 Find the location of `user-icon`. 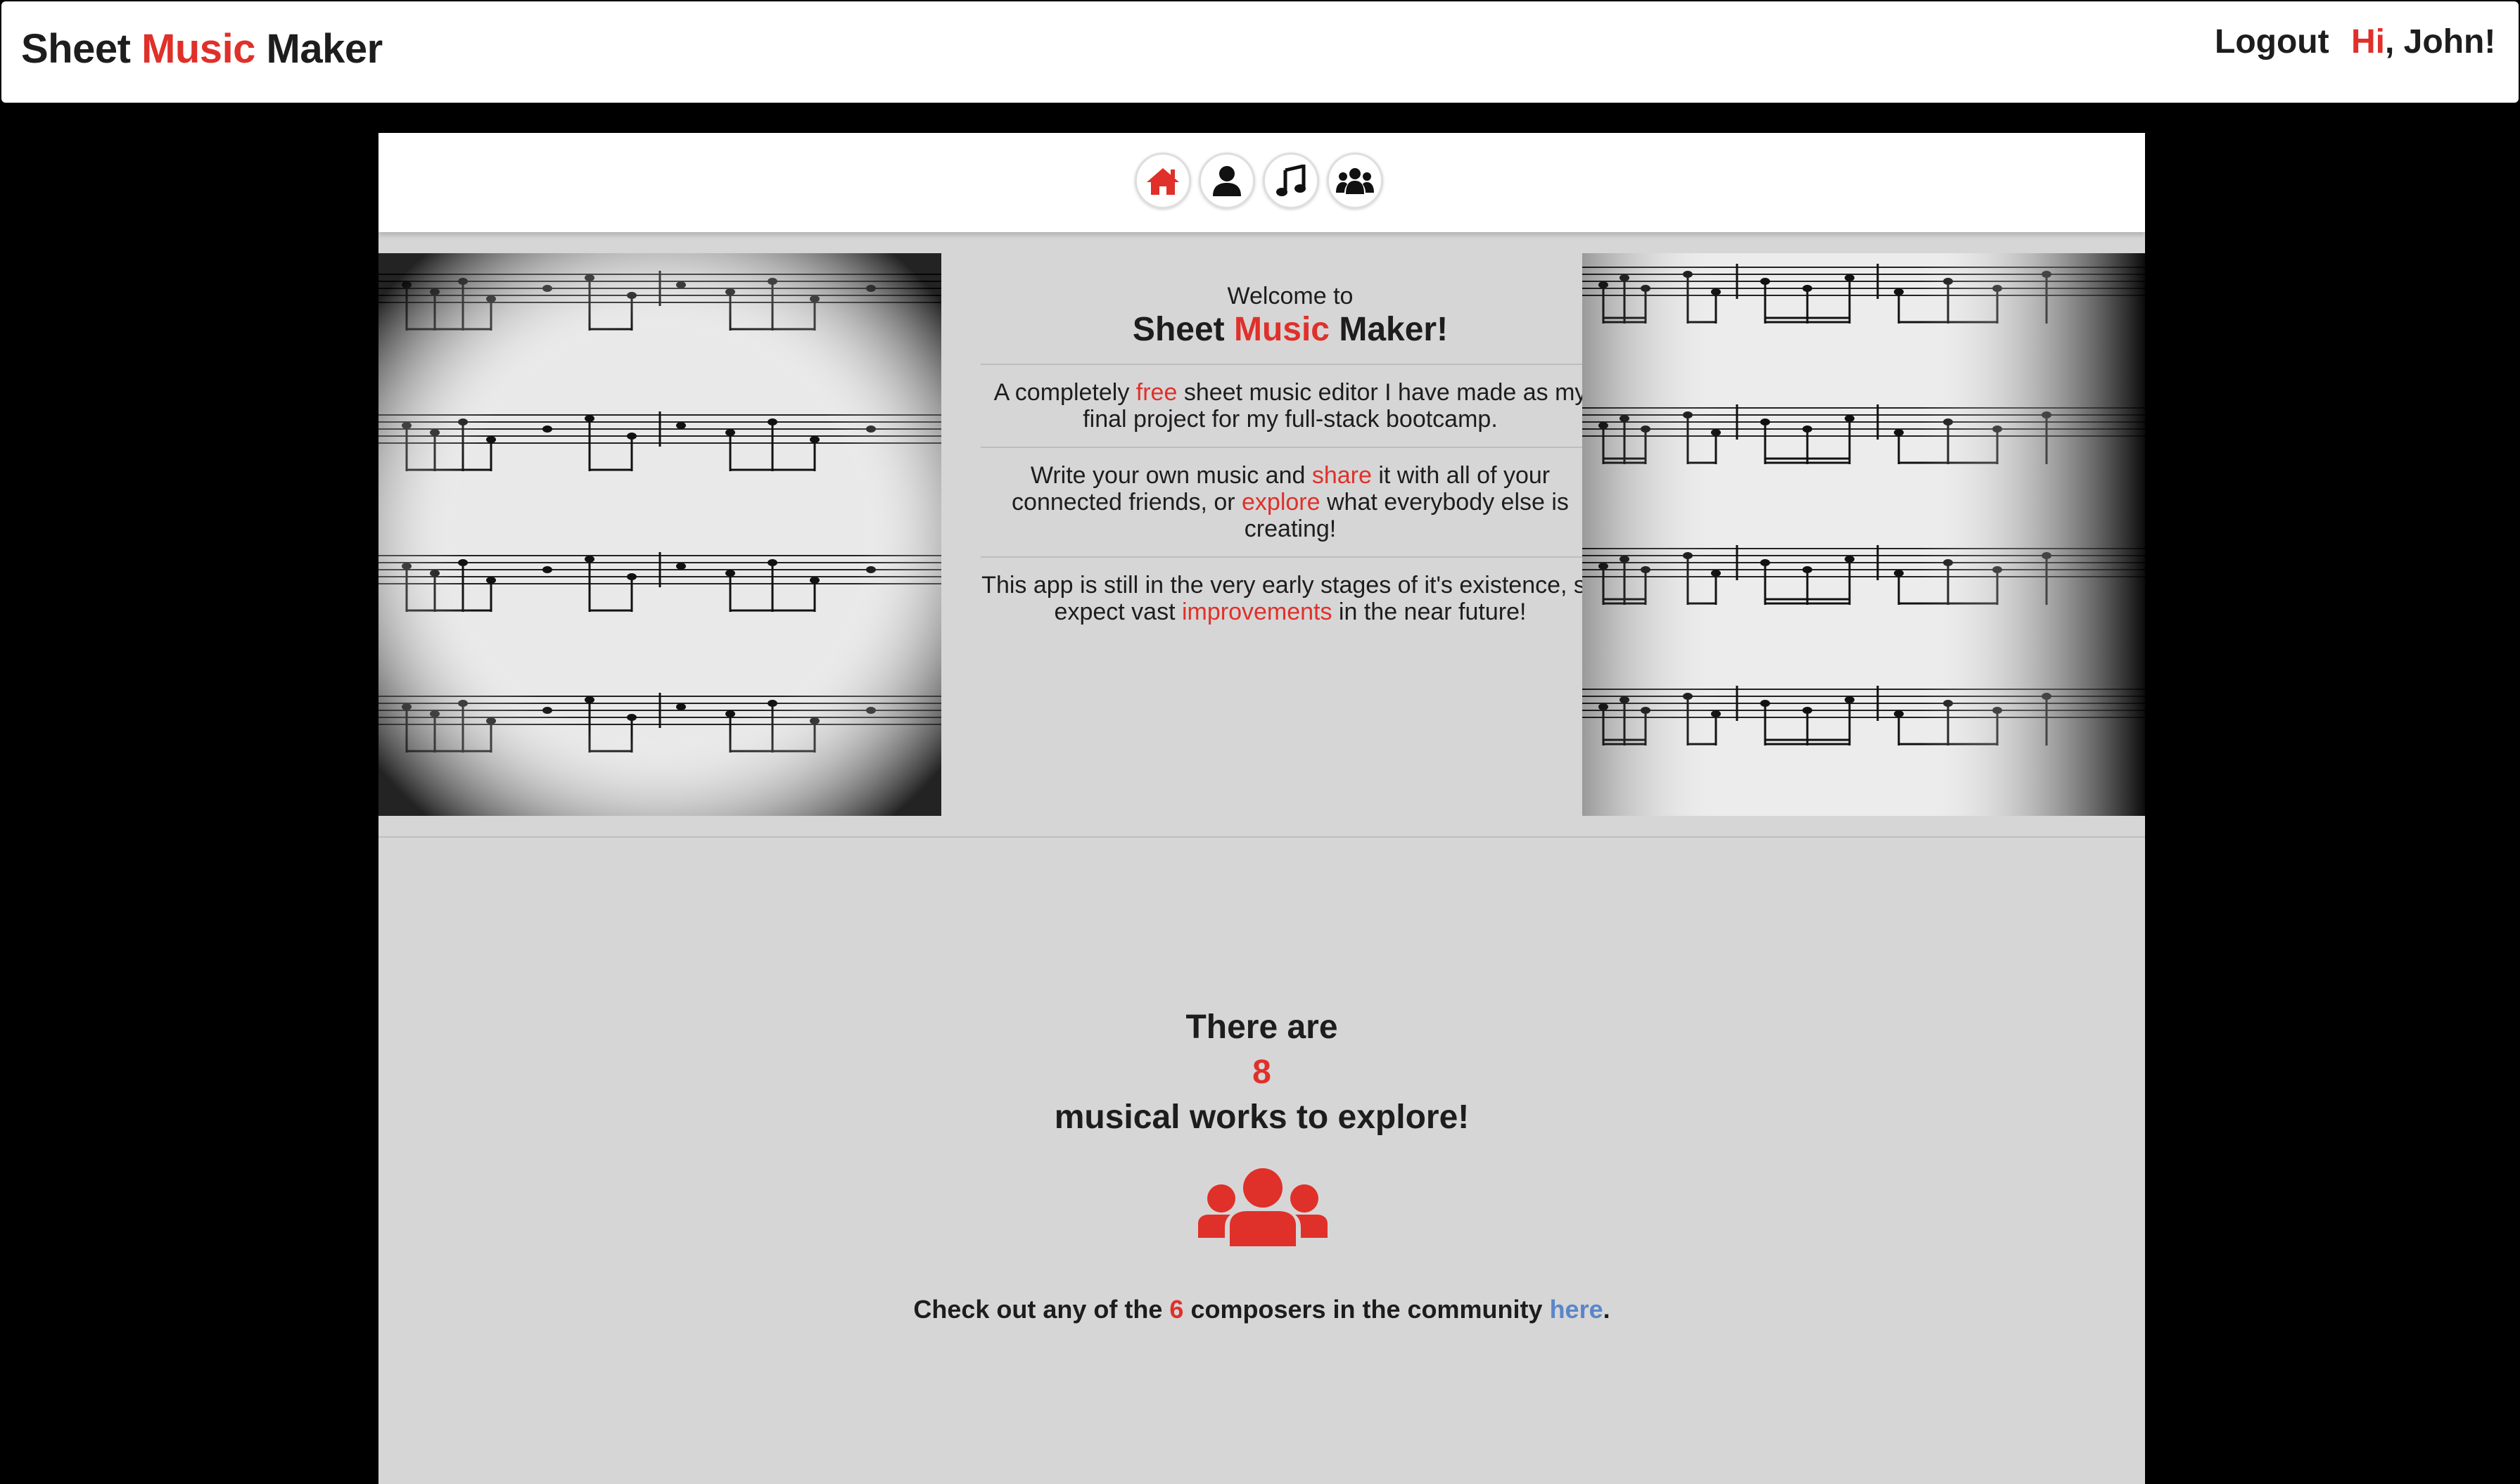

user-icon is located at coordinates (1227, 181).